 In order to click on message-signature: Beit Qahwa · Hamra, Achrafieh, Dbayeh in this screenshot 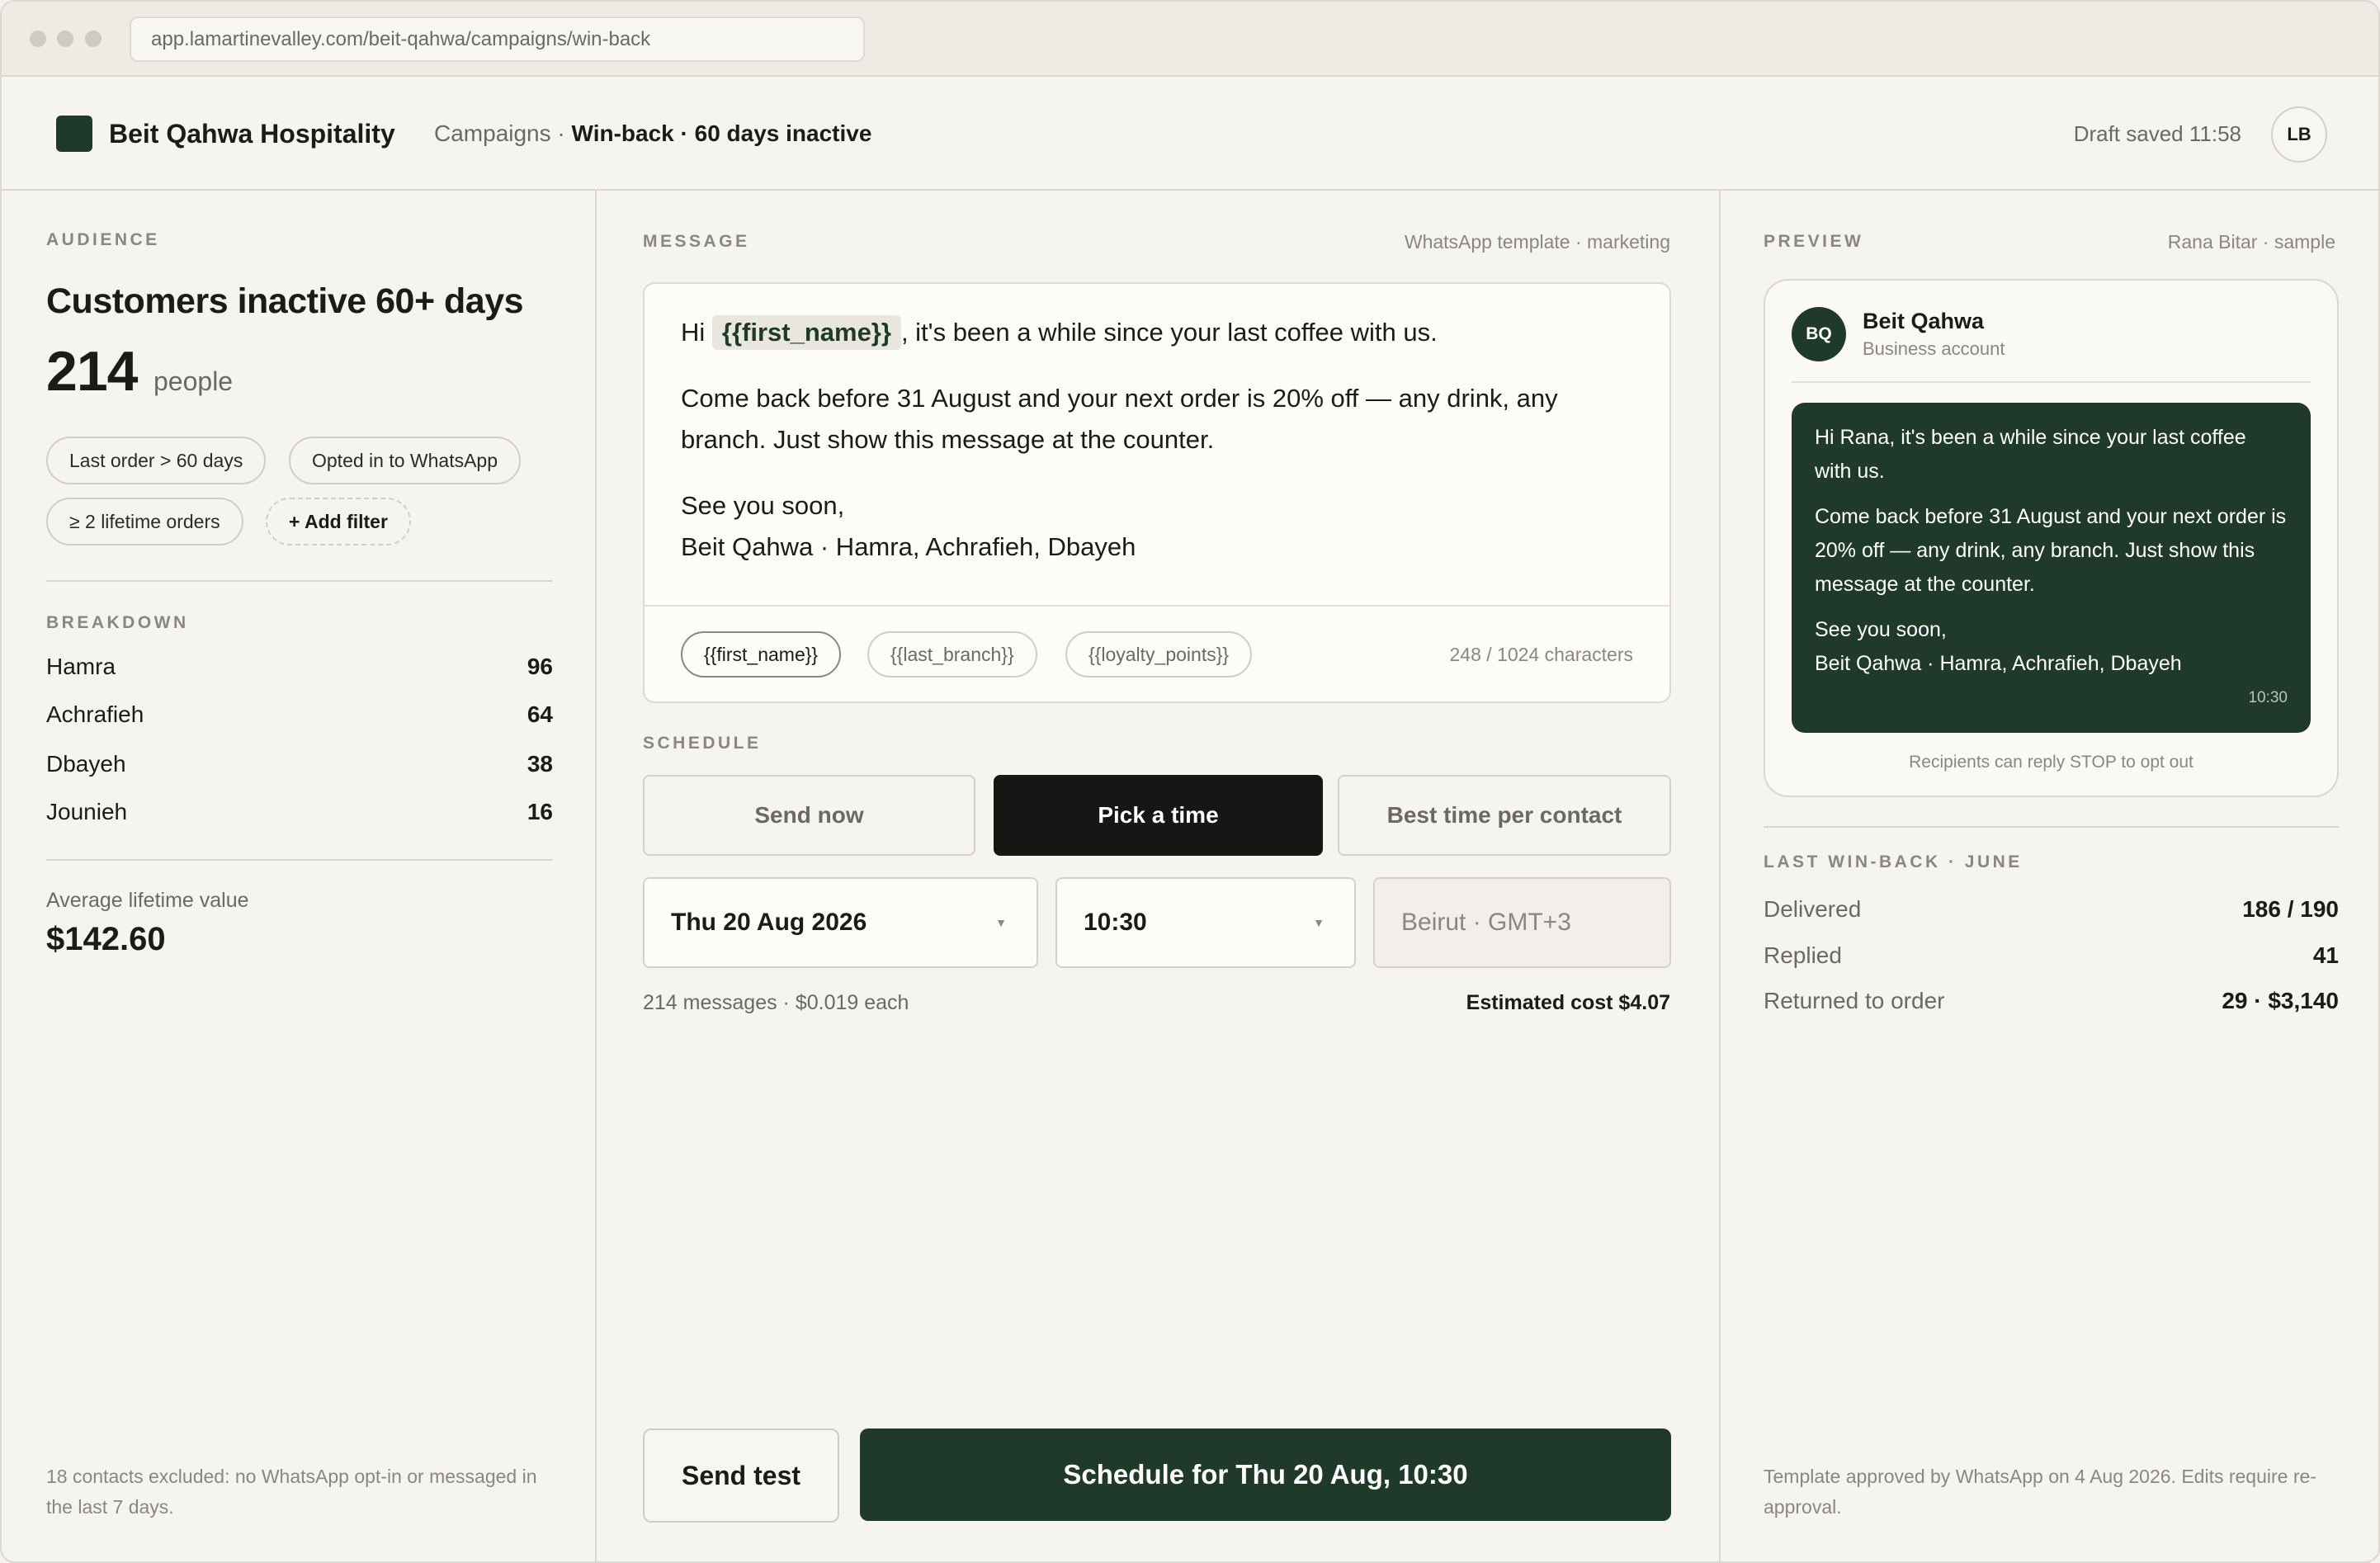, I will do `click(908, 547)`.